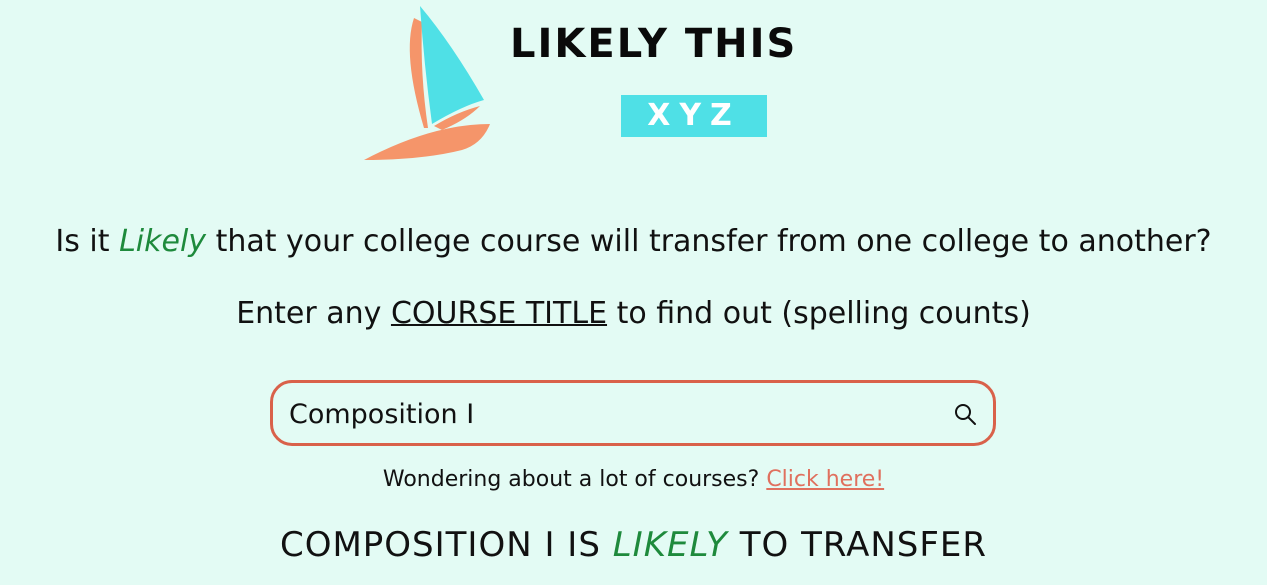  I want to click on search-input, so click(609, 414).